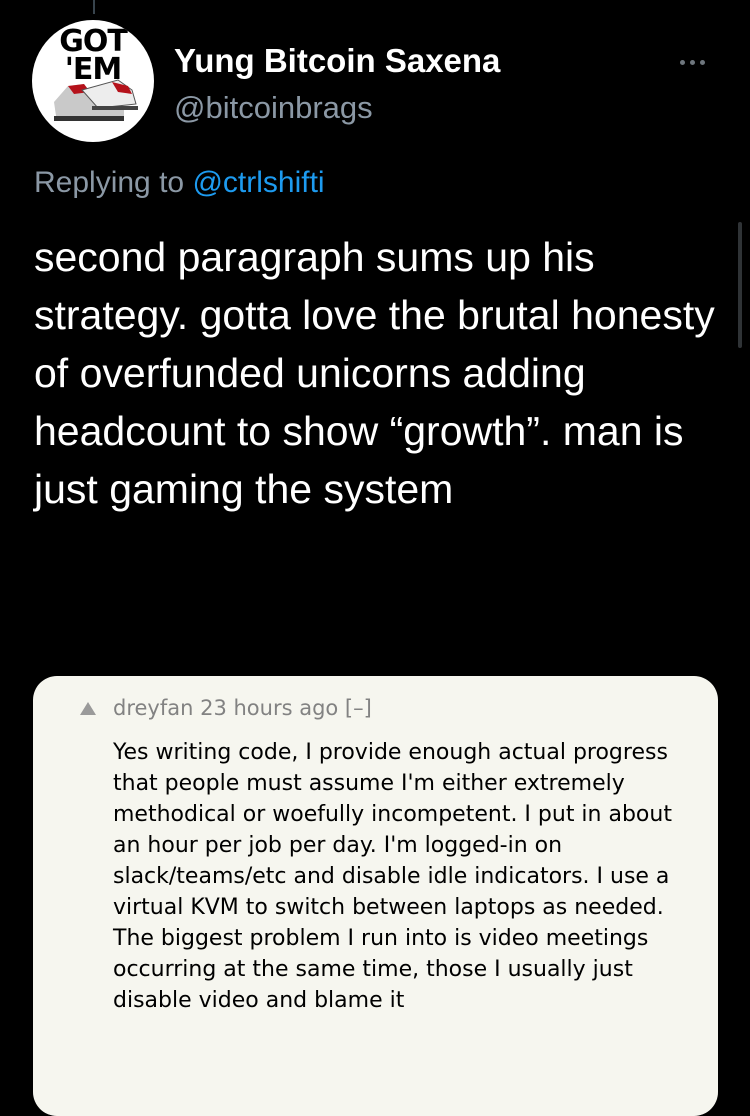  I want to click on comment-meta: dreyfan 23 hours ago [–], so click(242, 708).